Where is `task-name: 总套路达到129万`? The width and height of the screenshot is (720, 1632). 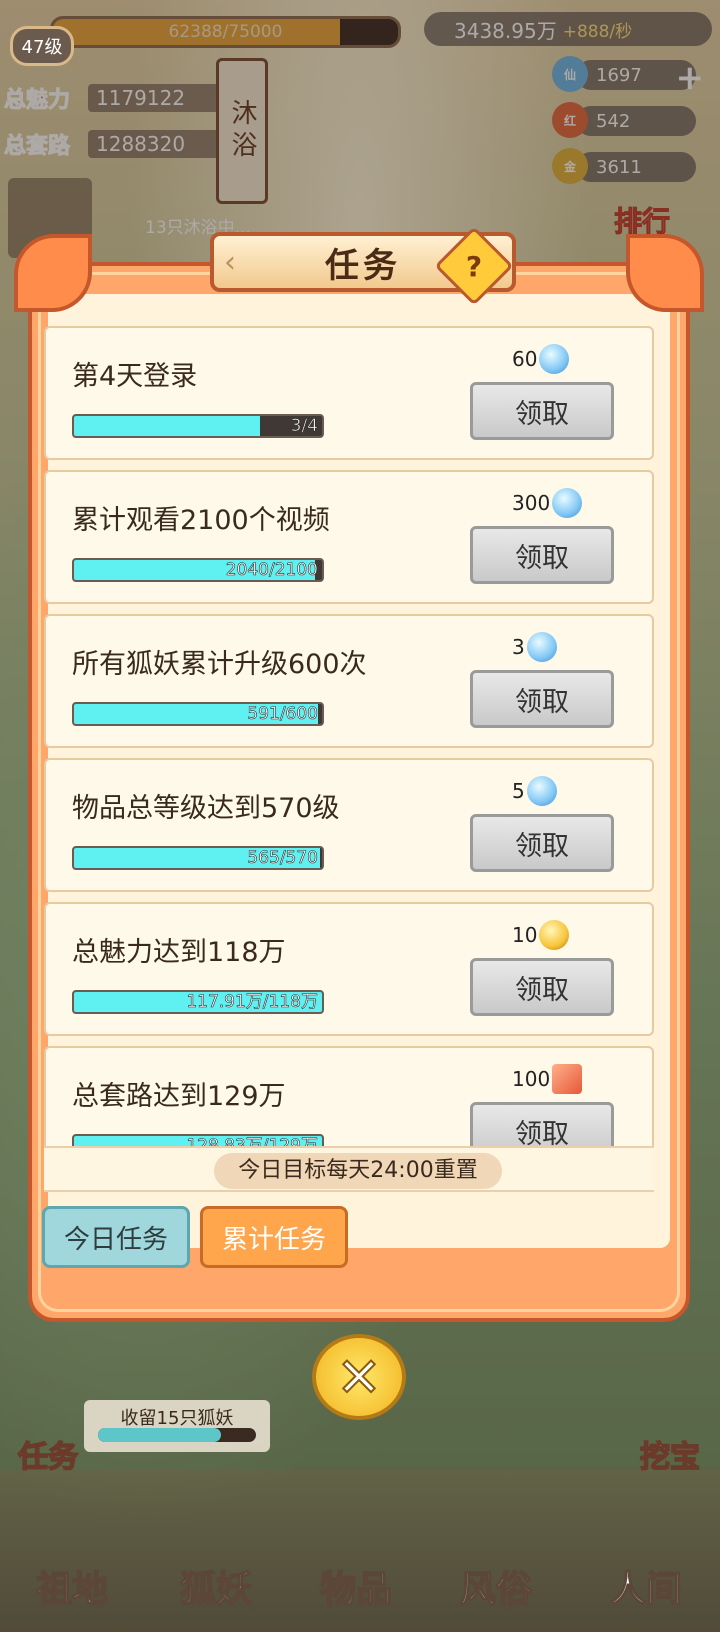
task-name: 总套路达到129万 is located at coordinates (179, 1096).